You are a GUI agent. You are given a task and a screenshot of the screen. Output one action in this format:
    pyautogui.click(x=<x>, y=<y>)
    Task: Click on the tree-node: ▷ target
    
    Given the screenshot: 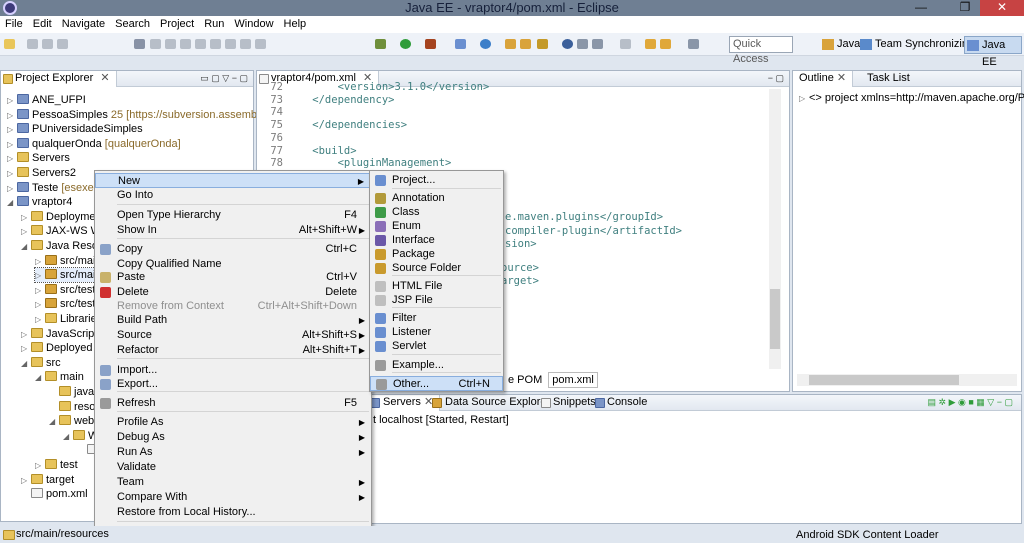 What is the action you would take?
    pyautogui.click(x=47, y=480)
    